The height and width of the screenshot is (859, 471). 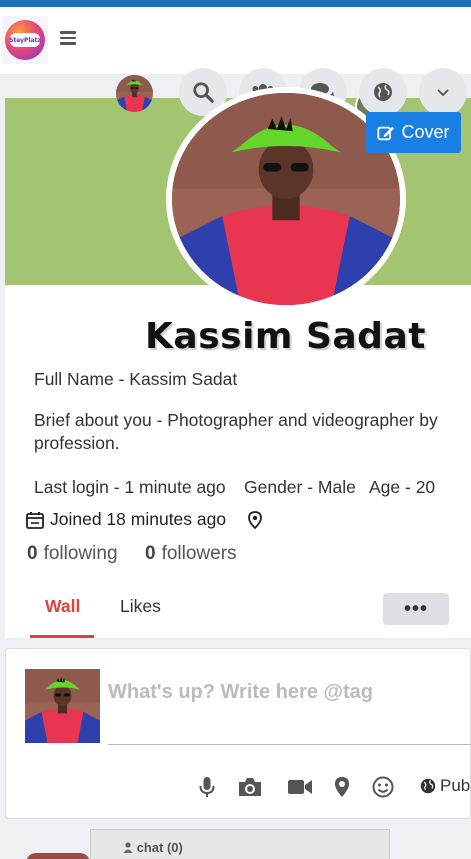 I want to click on tab-likes: Likes, so click(x=140, y=606).